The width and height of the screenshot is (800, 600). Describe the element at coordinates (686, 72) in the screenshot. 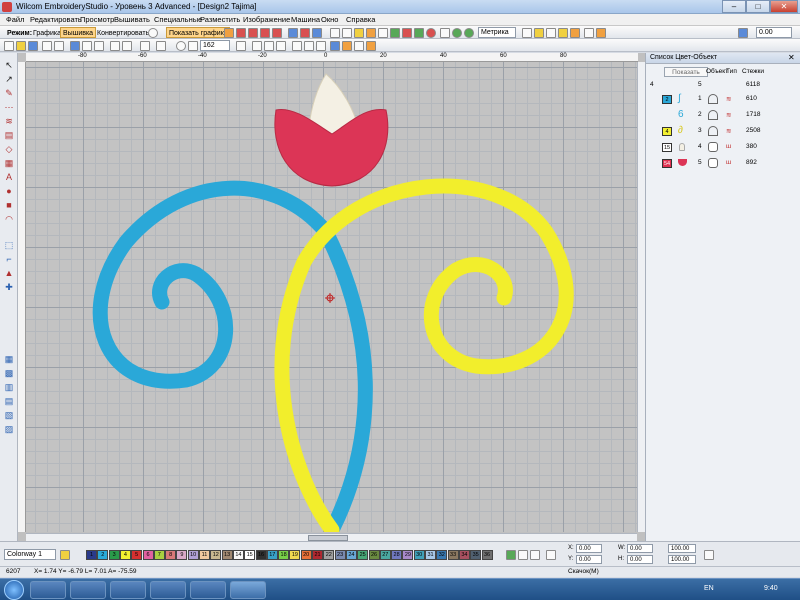

I see `show-button: Показать` at that location.